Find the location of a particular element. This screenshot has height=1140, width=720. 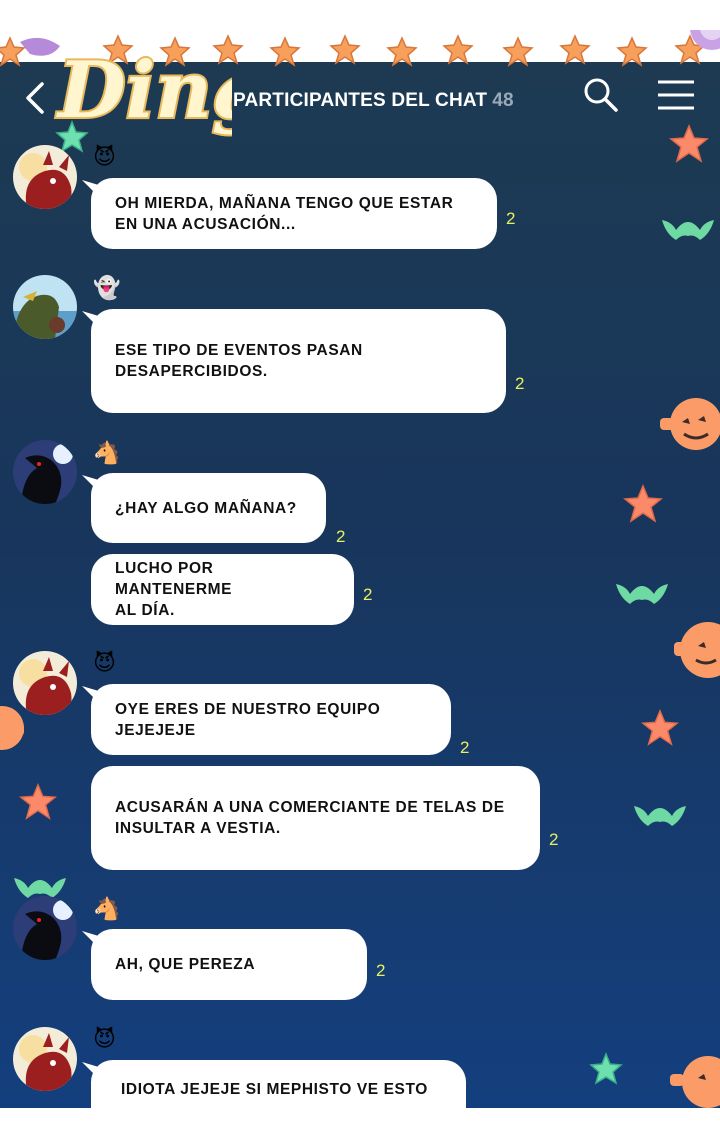

search-icon is located at coordinates (601, 95).